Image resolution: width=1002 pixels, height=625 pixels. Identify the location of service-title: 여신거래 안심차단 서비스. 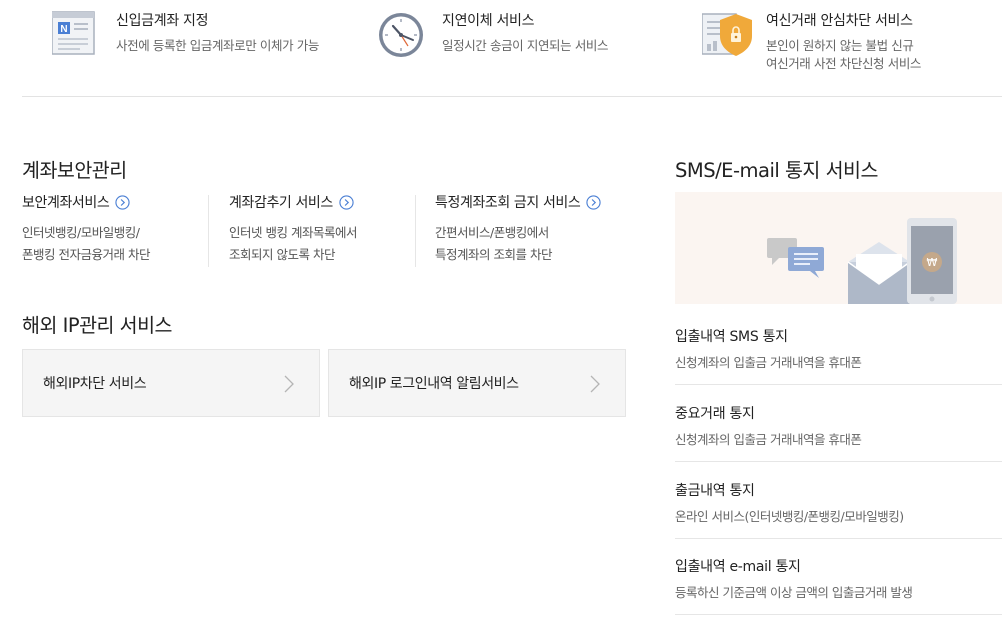
(839, 21).